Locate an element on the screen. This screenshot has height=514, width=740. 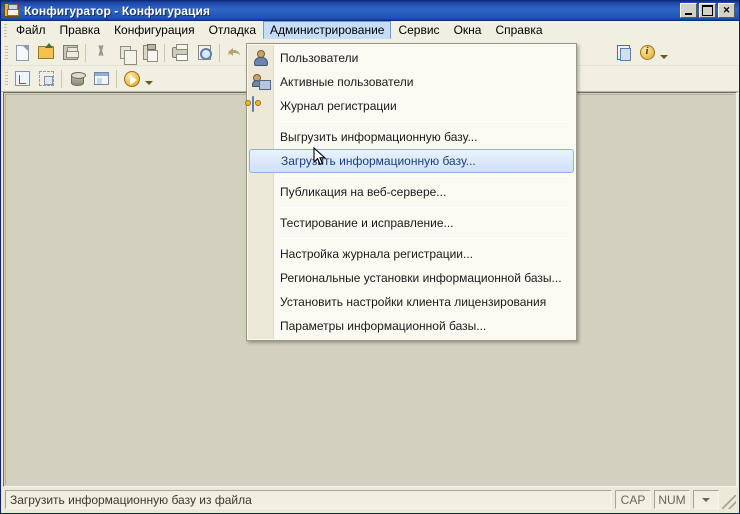
info-icon is located at coordinates (647, 52).